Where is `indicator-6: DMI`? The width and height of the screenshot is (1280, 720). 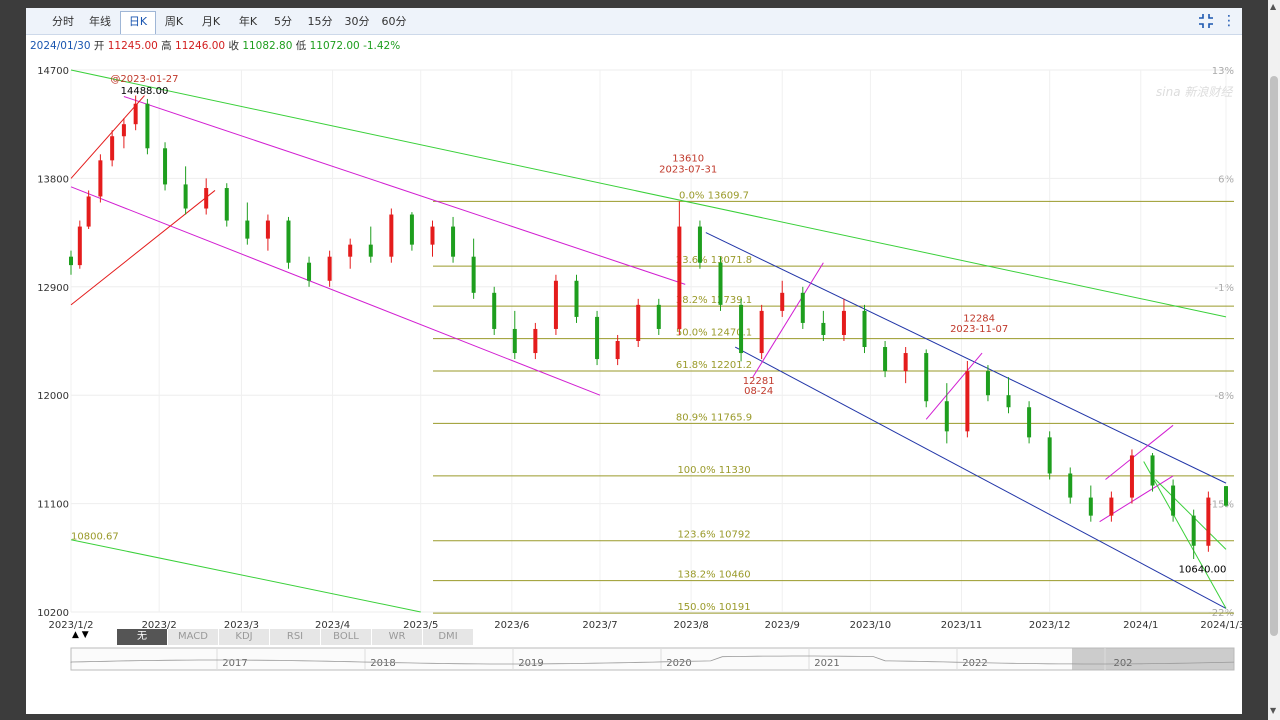
indicator-6: DMI is located at coordinates (448, 637).